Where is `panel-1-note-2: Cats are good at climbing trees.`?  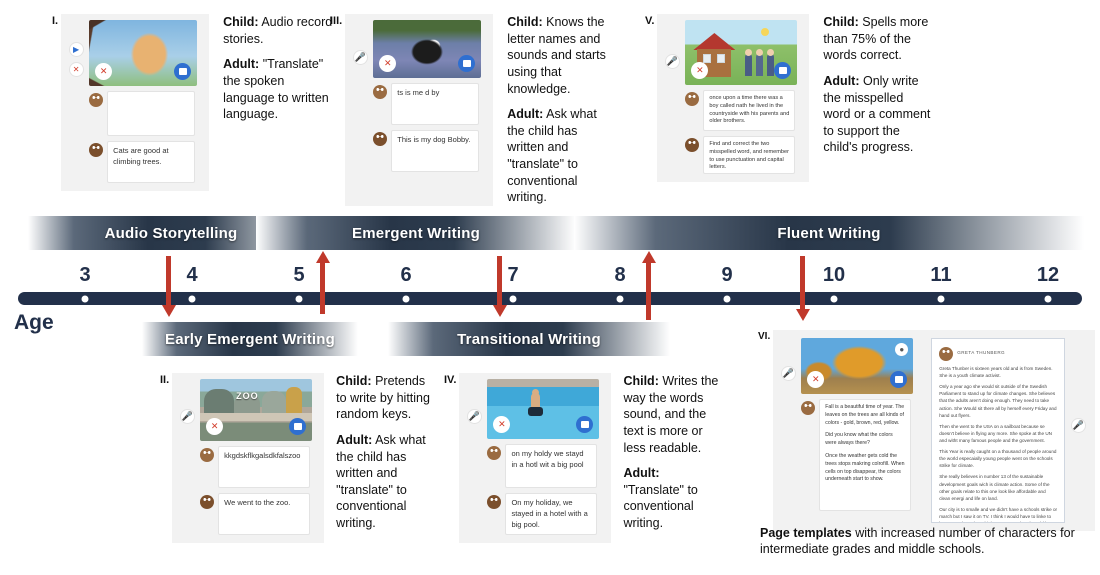 panel-1-note-2: Cats are good at climbing trees. is located at coordinates (143, 162).